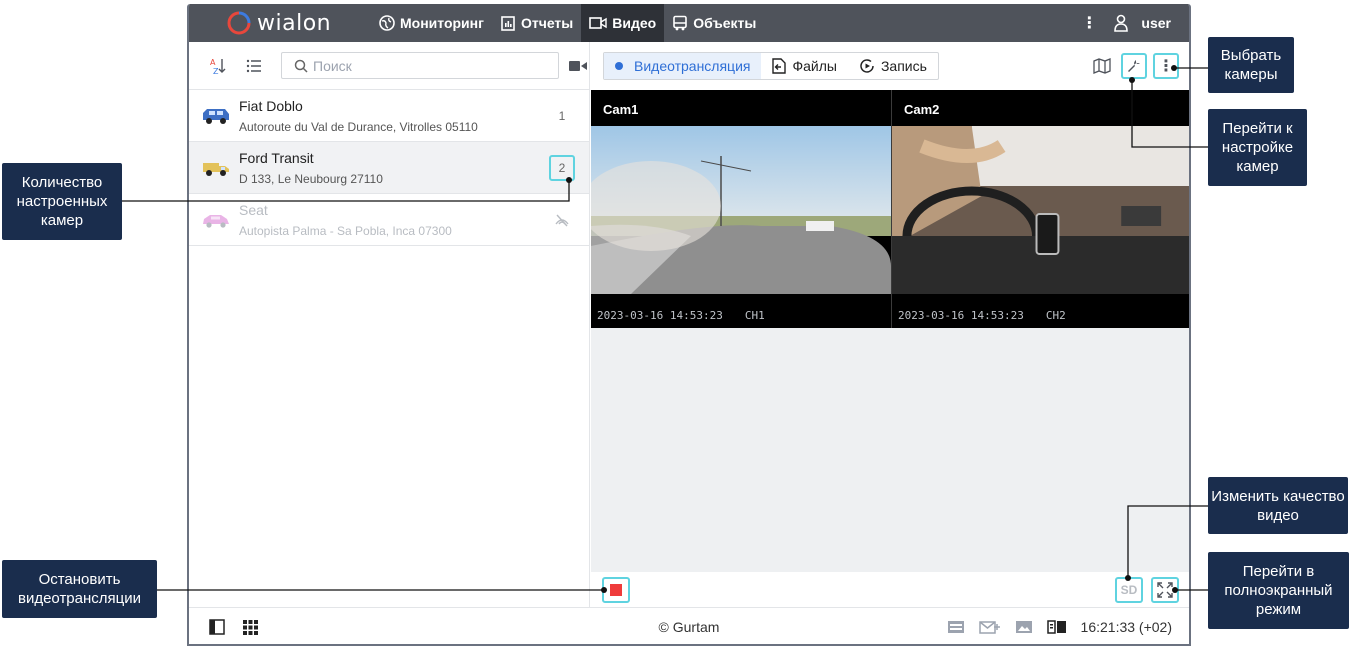 This screenshot has height=646, width=1352. What do you see at coordinates (254, 66) in the screenshot?
I see `list-icon` at bounding box center [254, 66].